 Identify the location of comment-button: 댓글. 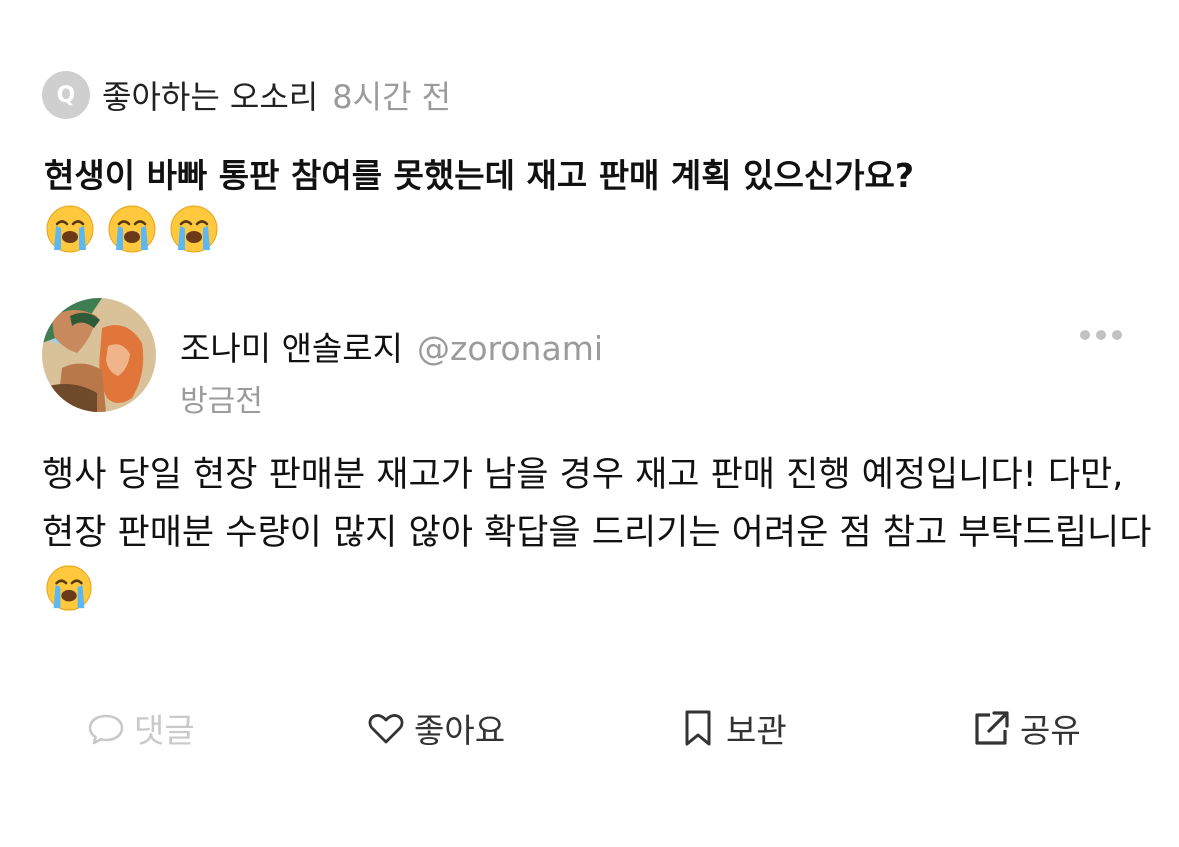
(140, 728).